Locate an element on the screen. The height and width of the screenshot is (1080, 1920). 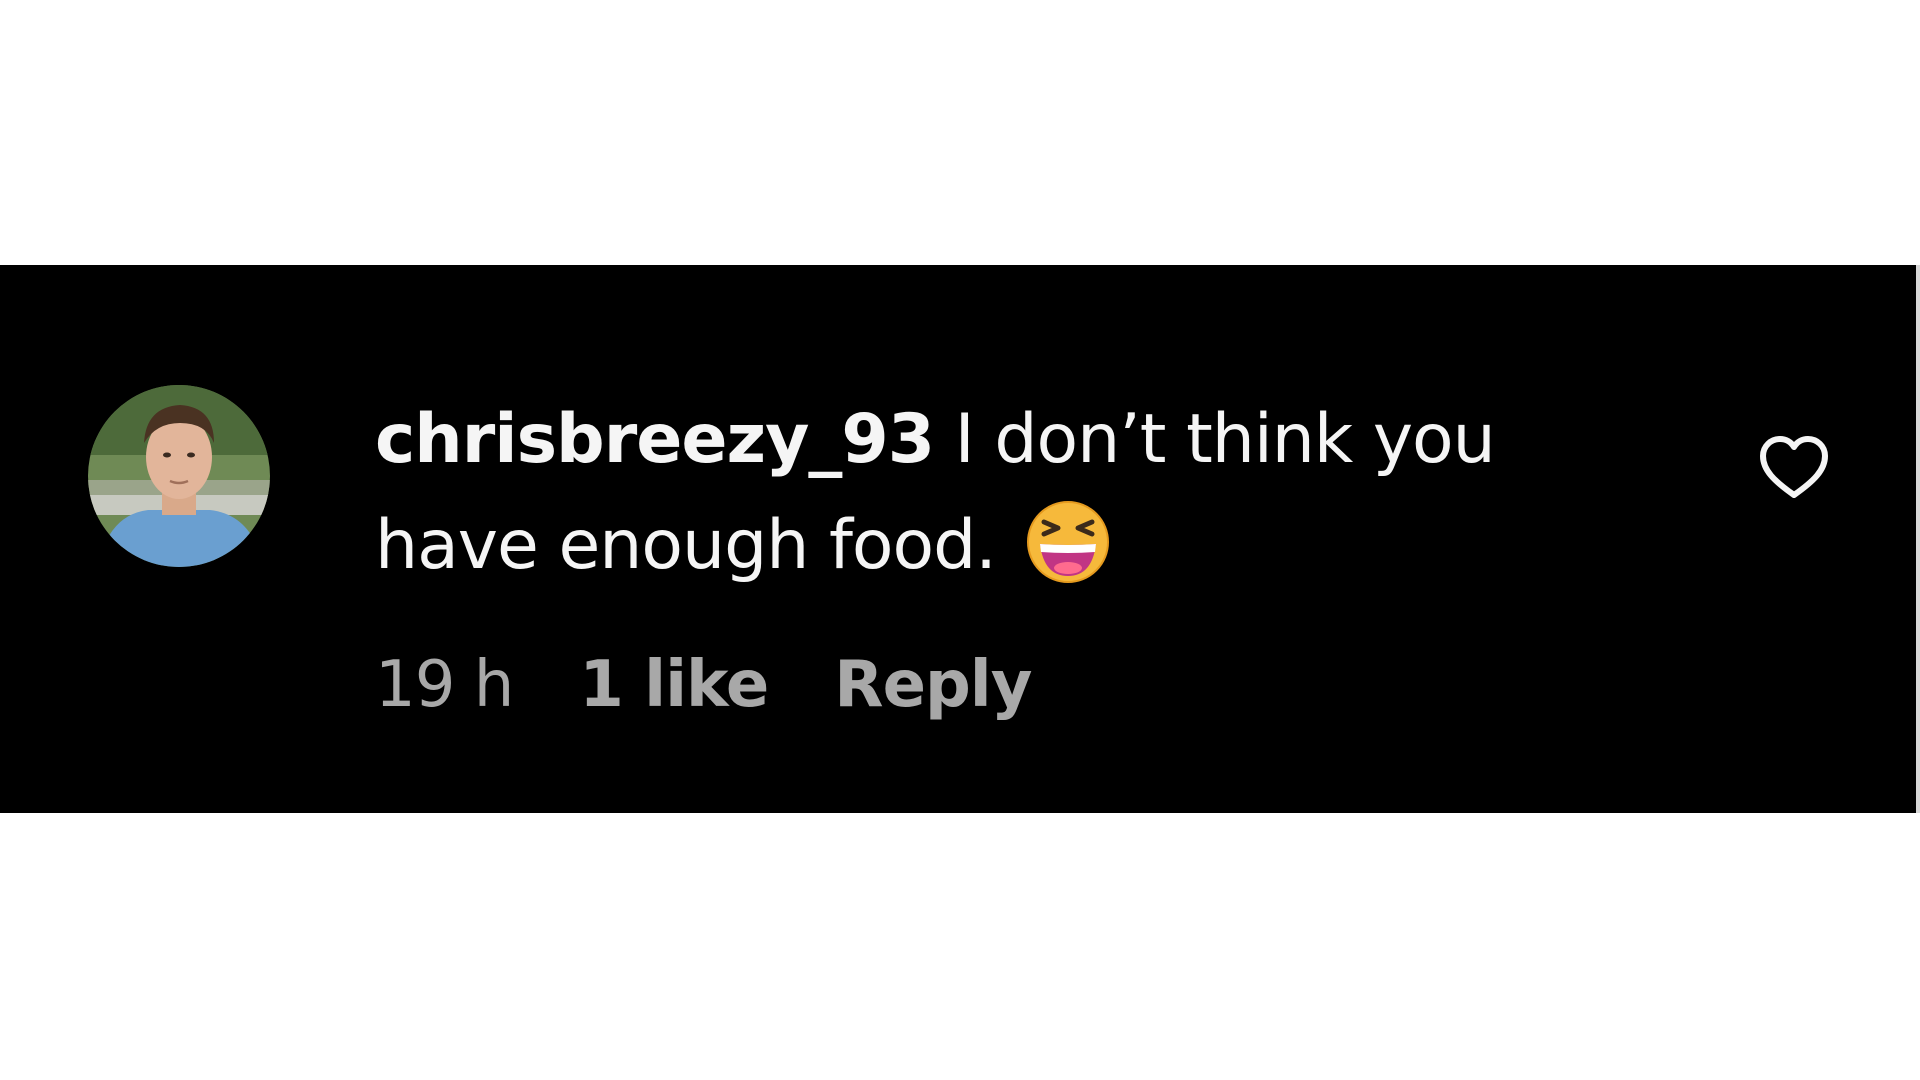
avatar-image is located at coordinates (179, 476).